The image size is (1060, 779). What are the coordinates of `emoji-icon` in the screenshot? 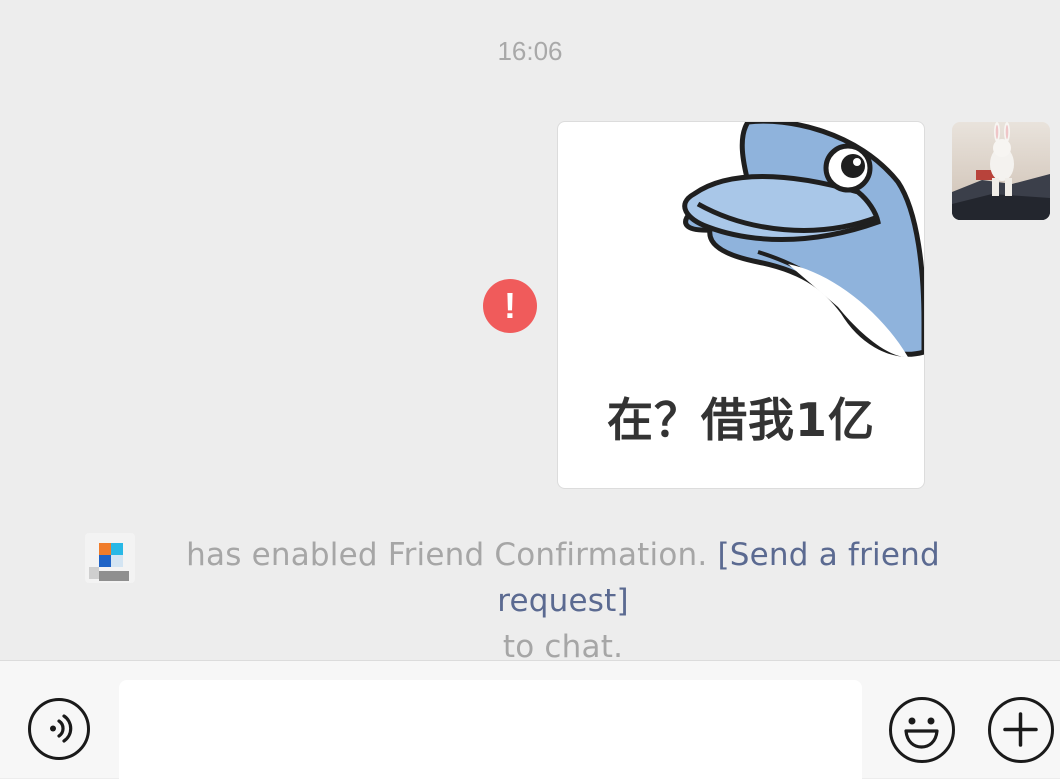 It's located at (921, 733).